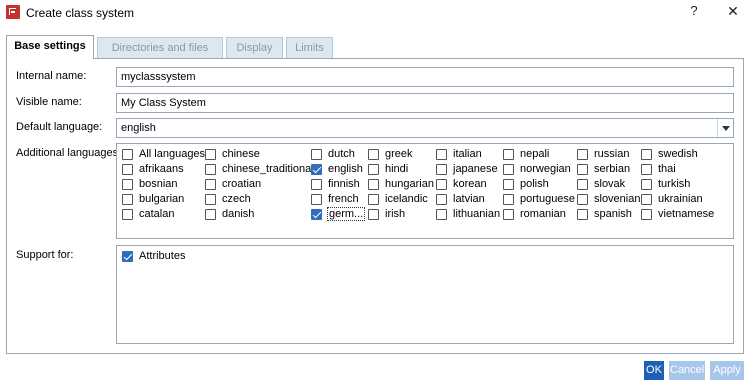 This screenshot has height=388, width=750. What do you see at coordinates (467, 169) in the screenshot?
I see `language-option: japanese` at bounding box center [467, 169].